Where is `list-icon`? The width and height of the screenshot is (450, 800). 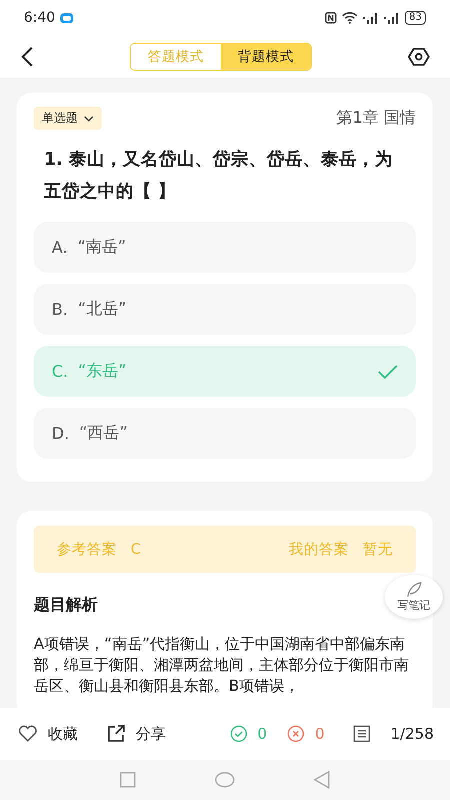
list-icon is located at coordinates (361, 734).